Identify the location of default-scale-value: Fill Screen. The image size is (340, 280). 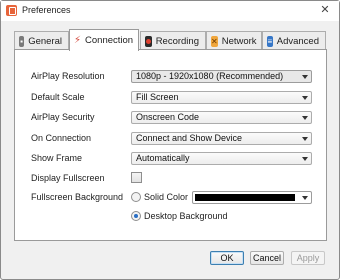
(157, 97).